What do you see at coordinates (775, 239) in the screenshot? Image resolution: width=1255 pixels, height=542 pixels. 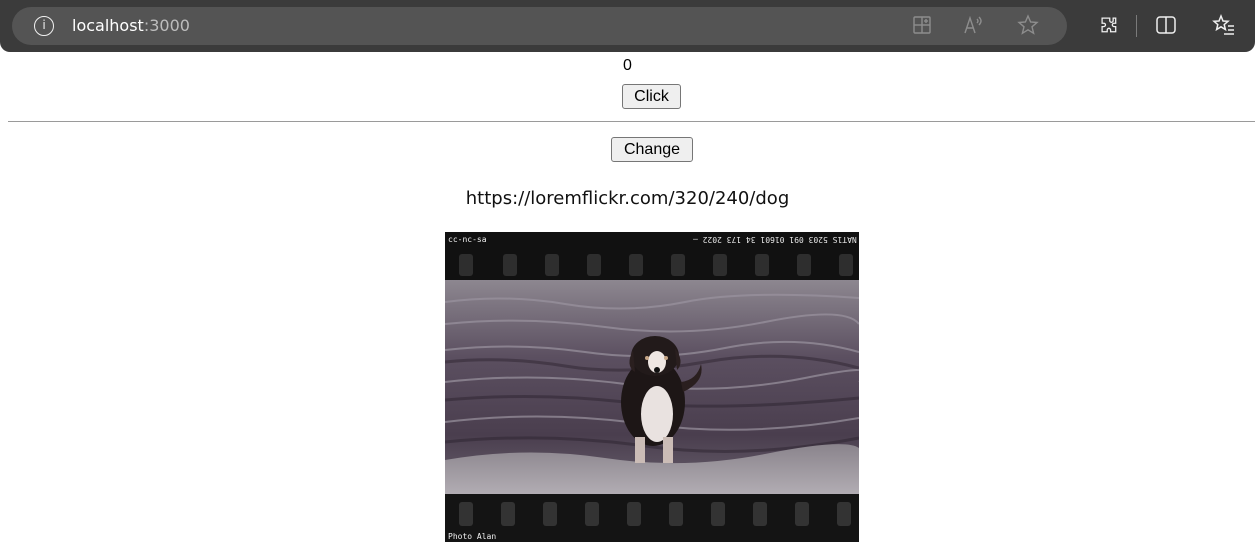 I see `film-edge-code: NAT1S 5203 091 01601 34 173 2022 —` at bounding box center [775, 239].